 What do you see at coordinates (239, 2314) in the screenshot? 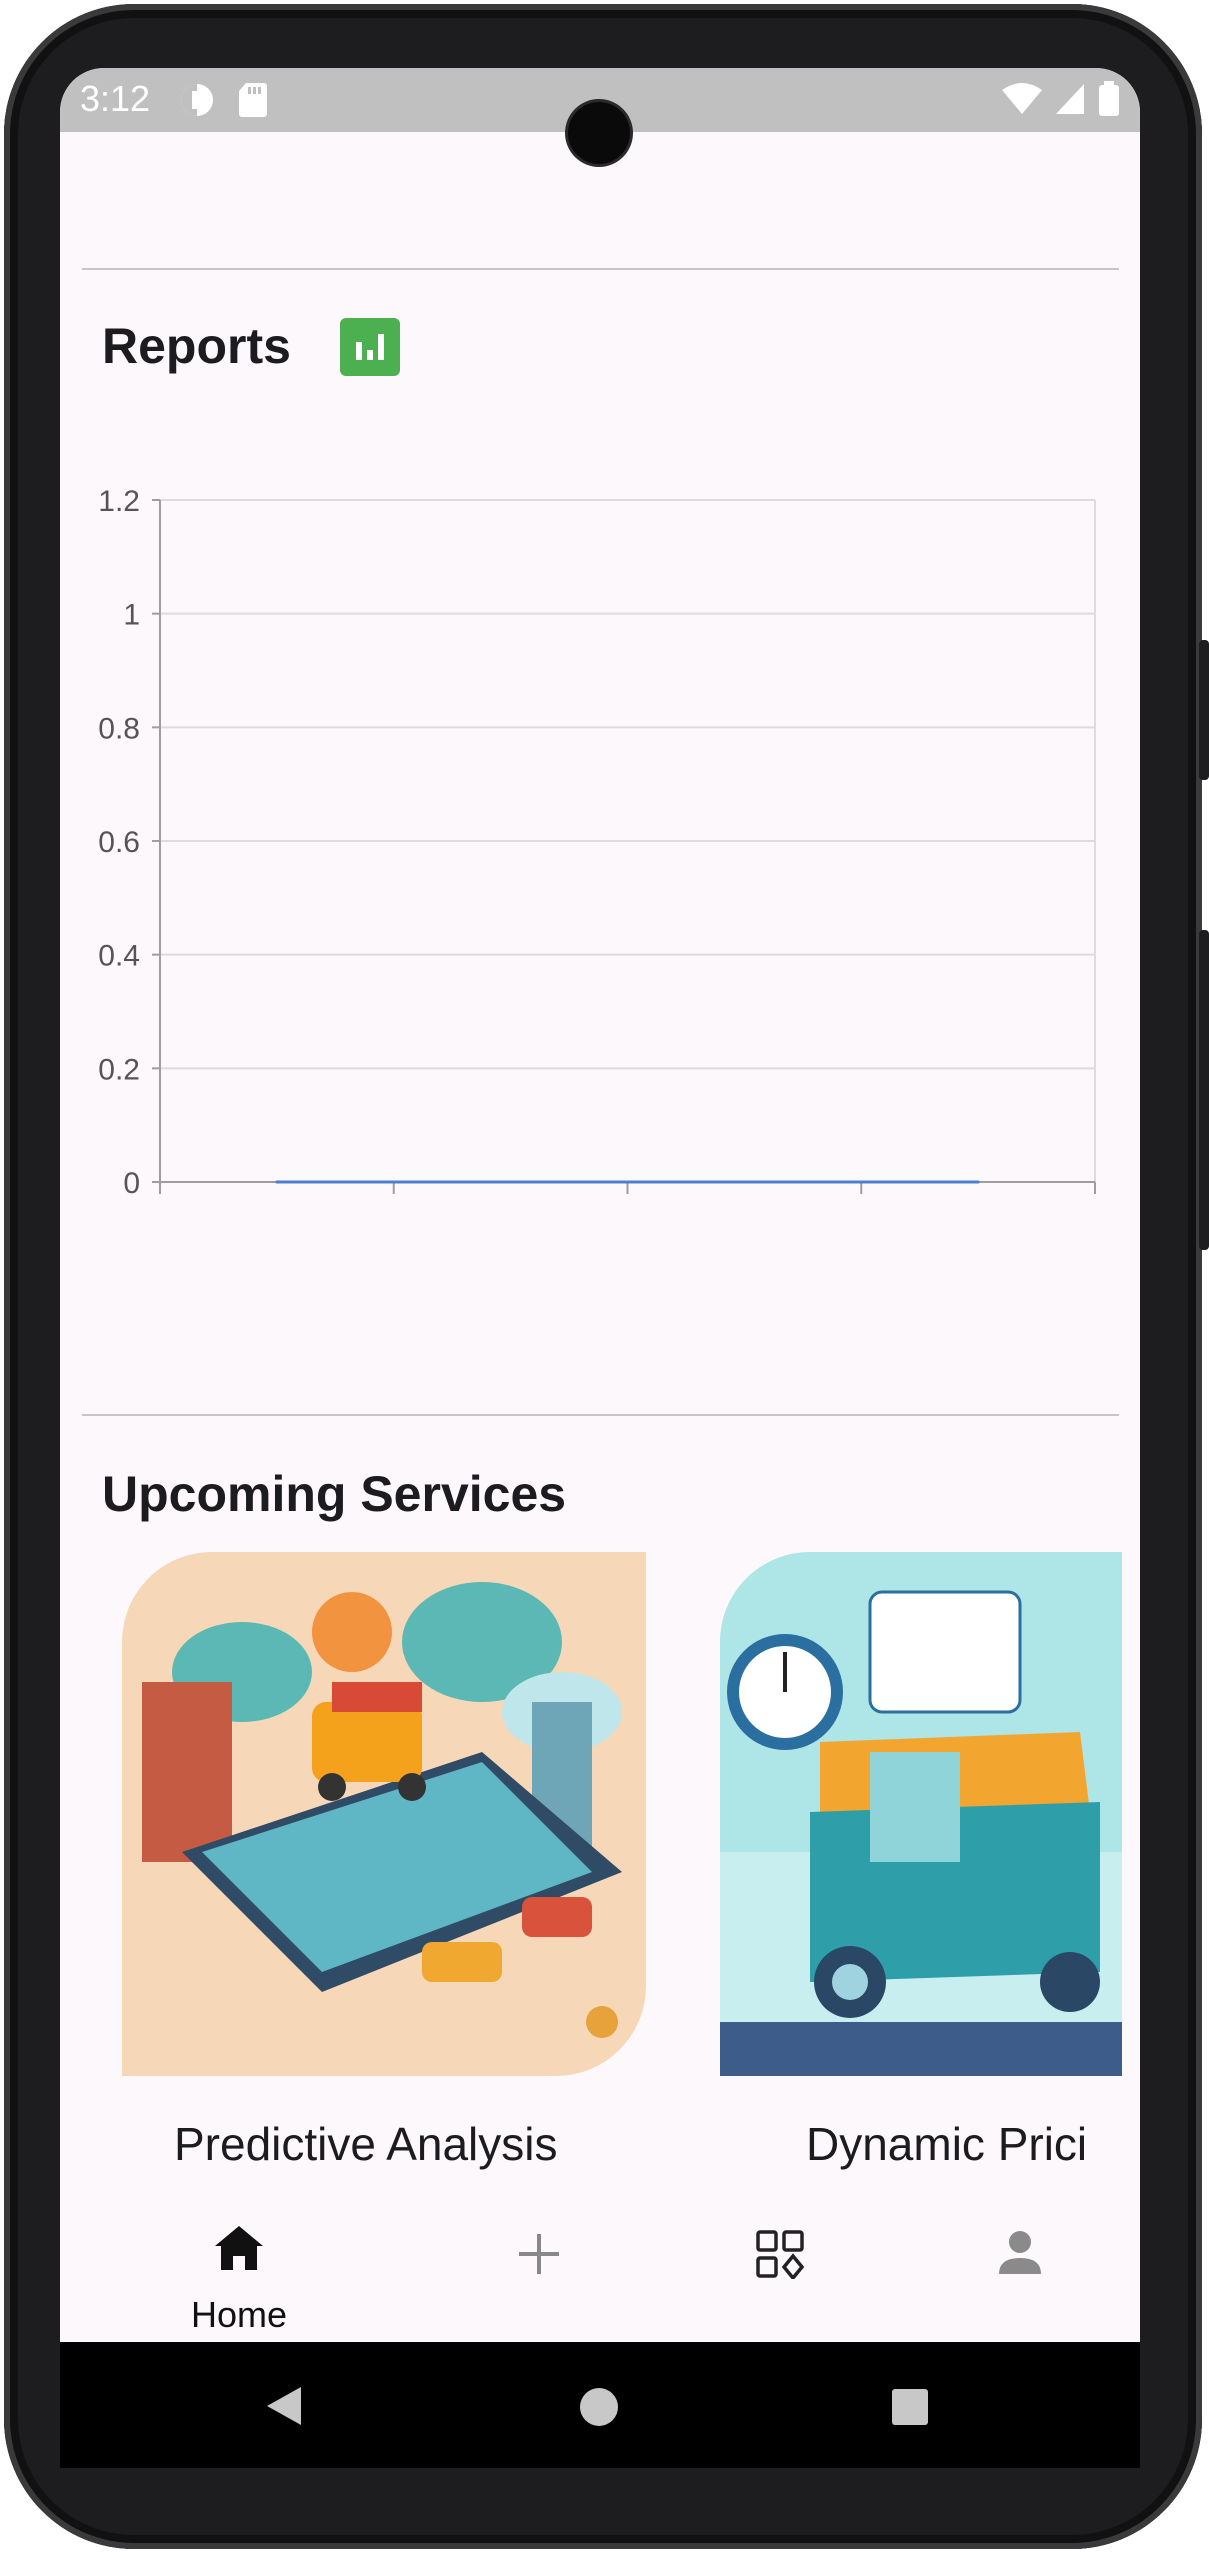
I see `nav-home-label: Home` at bounding box center [239, 2314].